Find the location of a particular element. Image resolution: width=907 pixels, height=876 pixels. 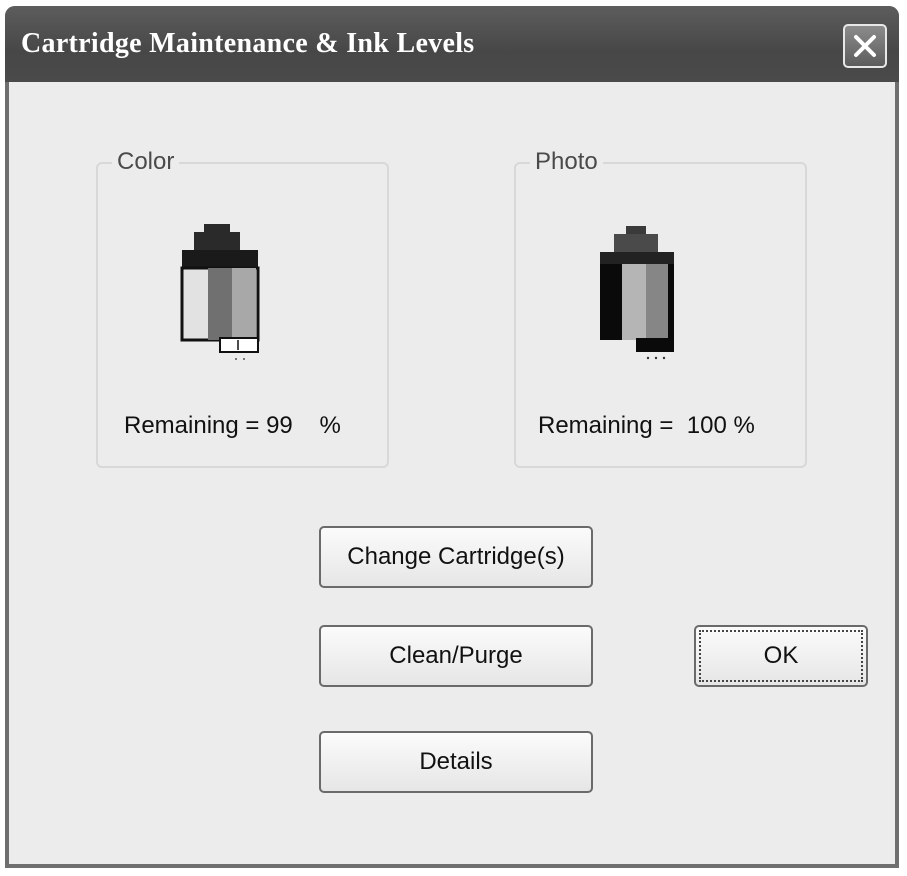

ok-button: OK is located at coordinates (781, 656).